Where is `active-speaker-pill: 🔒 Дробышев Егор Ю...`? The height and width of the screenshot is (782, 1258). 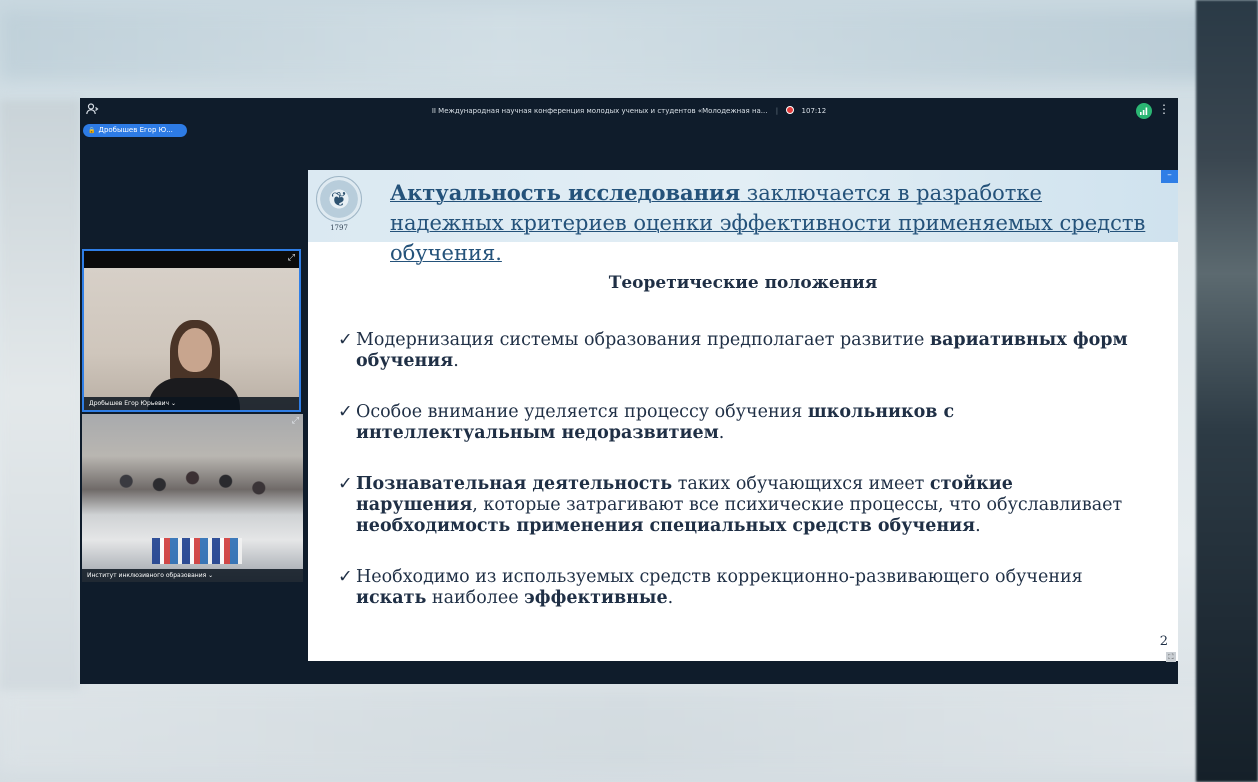 active-speaker-pill: 🔒 Дробышев Егор Ю... is located at coordinates (135, 130).